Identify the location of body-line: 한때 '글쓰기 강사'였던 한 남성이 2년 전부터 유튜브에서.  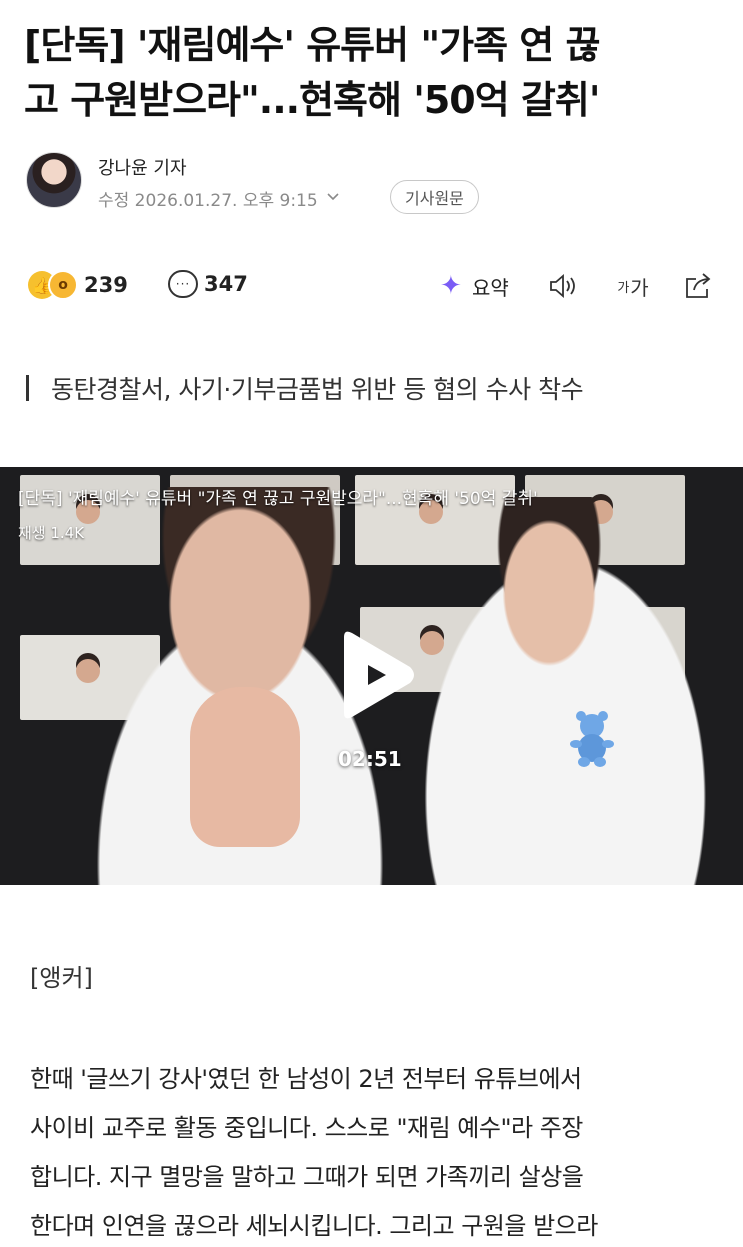
(306, 1079).